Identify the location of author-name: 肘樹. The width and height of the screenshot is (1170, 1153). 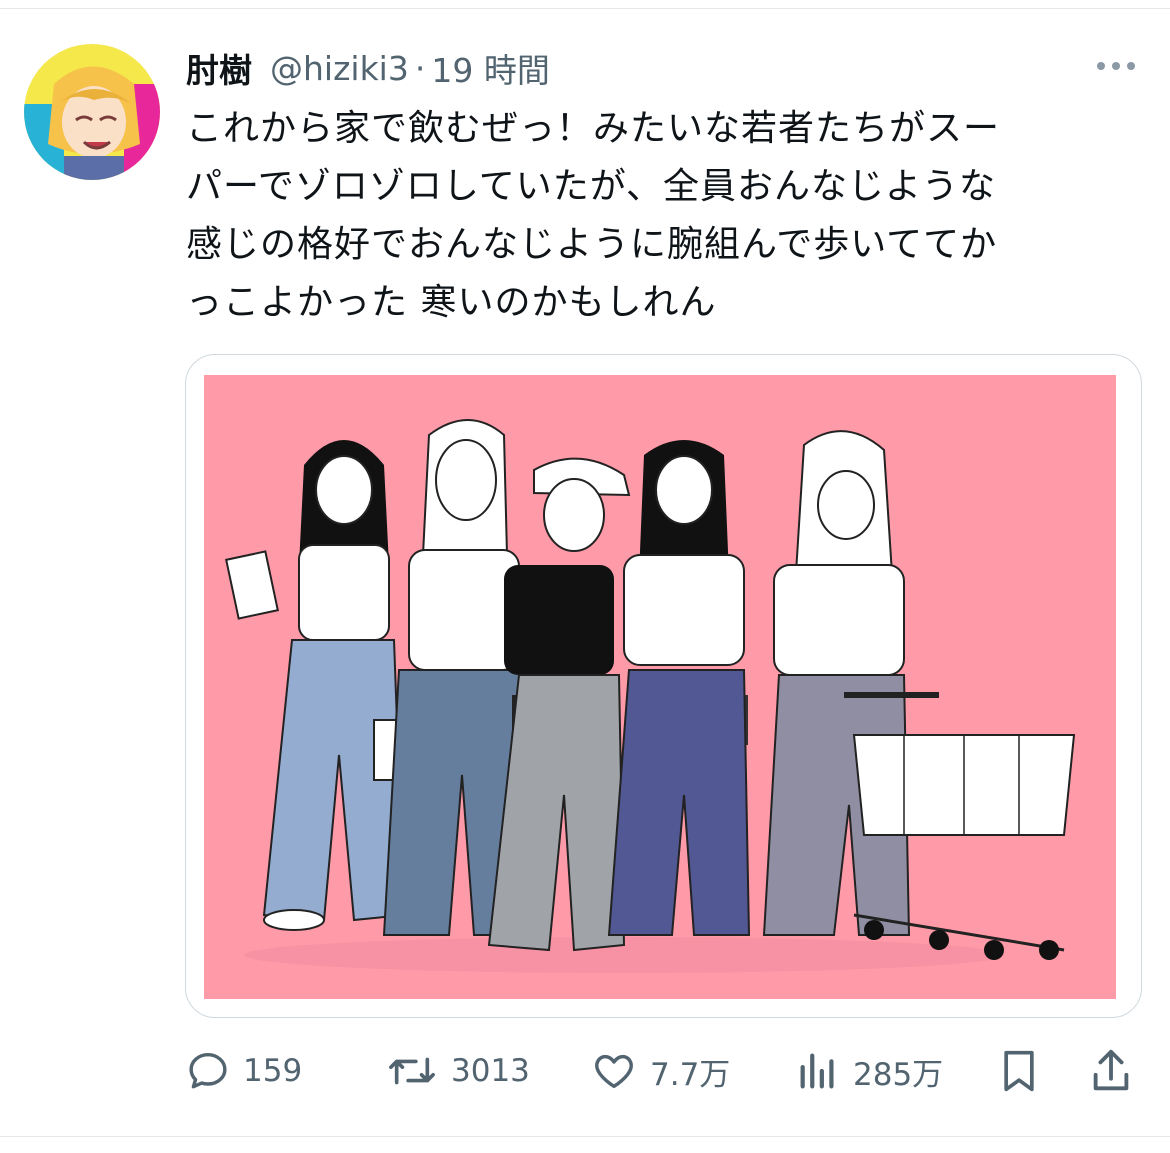
(219, 68).